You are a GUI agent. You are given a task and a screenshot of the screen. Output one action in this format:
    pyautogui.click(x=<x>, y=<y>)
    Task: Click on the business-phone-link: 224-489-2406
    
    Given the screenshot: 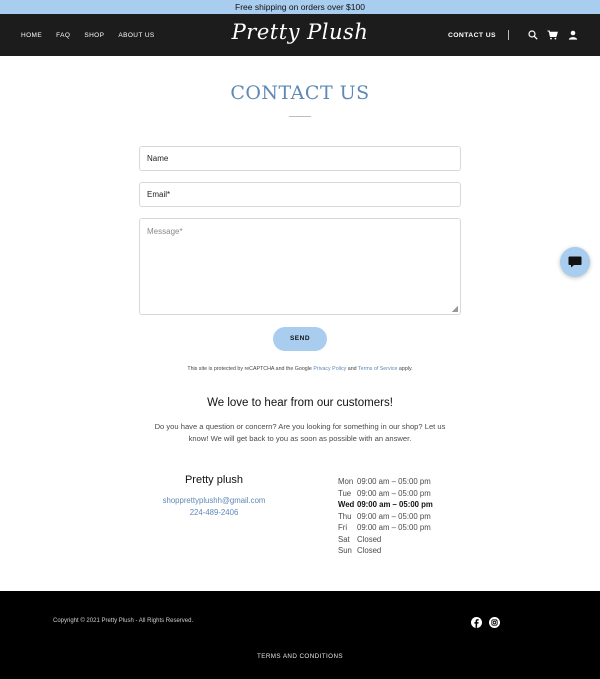 What is the action you would take?
    pyautogui.click(x=214, y=513)
    